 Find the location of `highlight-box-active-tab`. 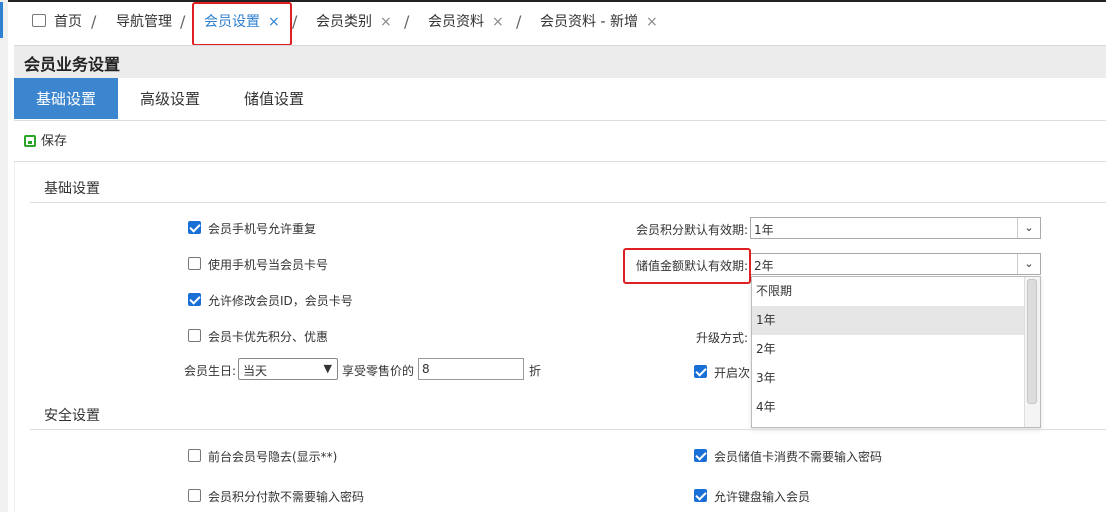

highlight-box-active-tab is located at coordinates (242, 24).